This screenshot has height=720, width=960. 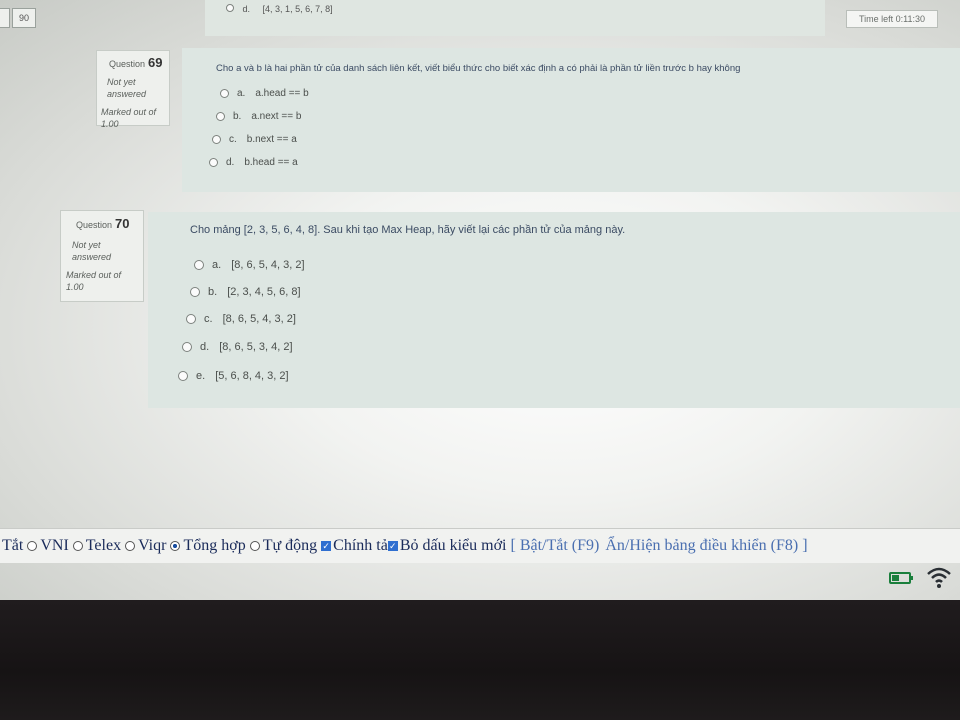 I want to click on q70-option-e: e. [5, 6, 8, 4, 3, 2], so click(x=233, y=376).